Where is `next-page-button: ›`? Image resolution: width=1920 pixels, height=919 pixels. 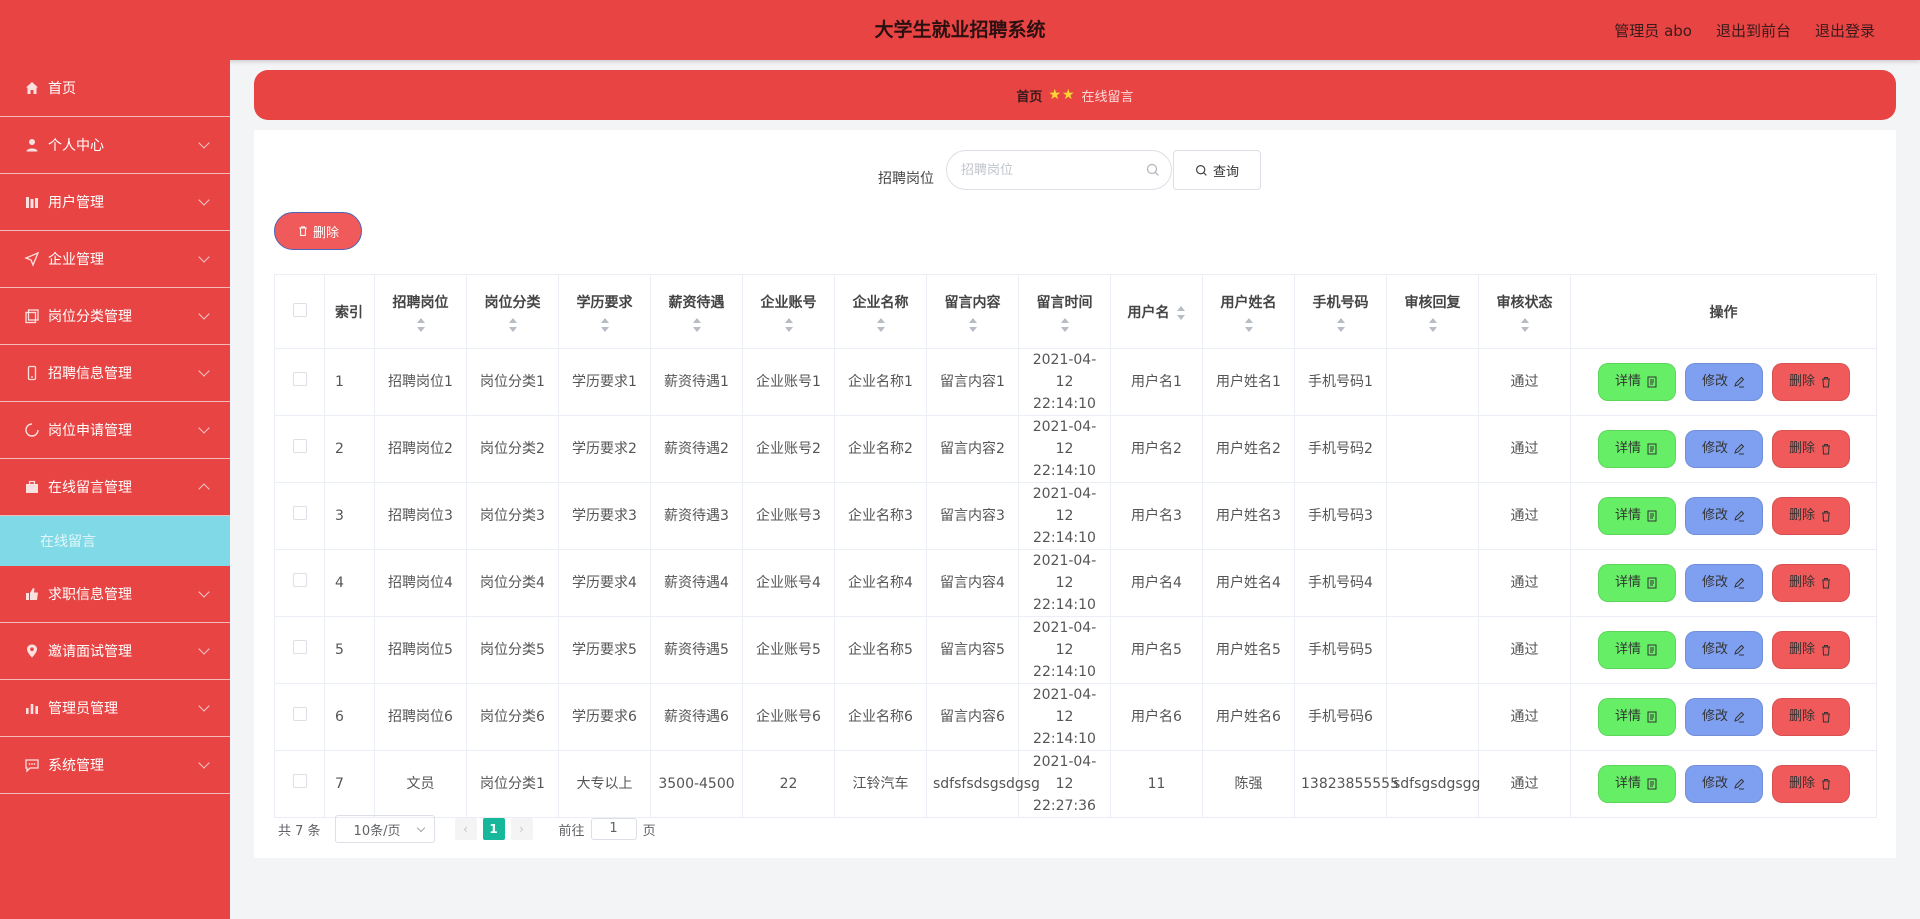
next-page-button: › is located at coordinates (521, 829).